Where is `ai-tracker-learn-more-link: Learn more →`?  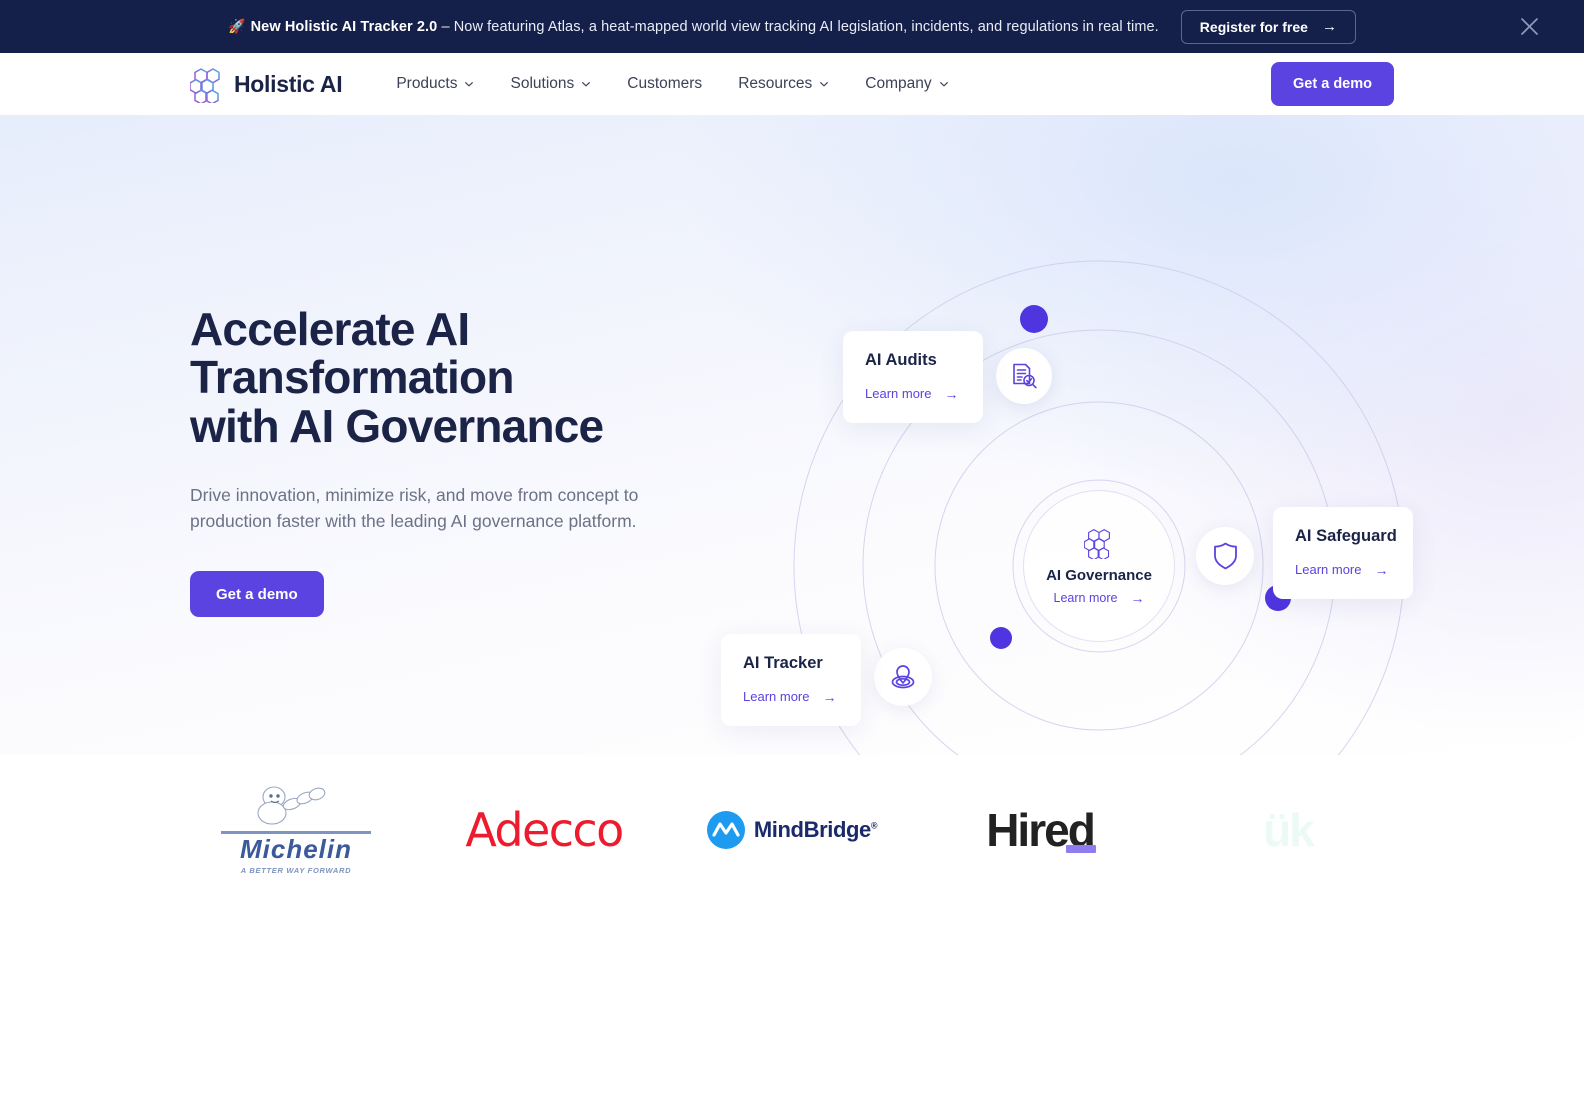
ai-tracker-learn-more-link: Learn more → is located at coordinates (789, 697).